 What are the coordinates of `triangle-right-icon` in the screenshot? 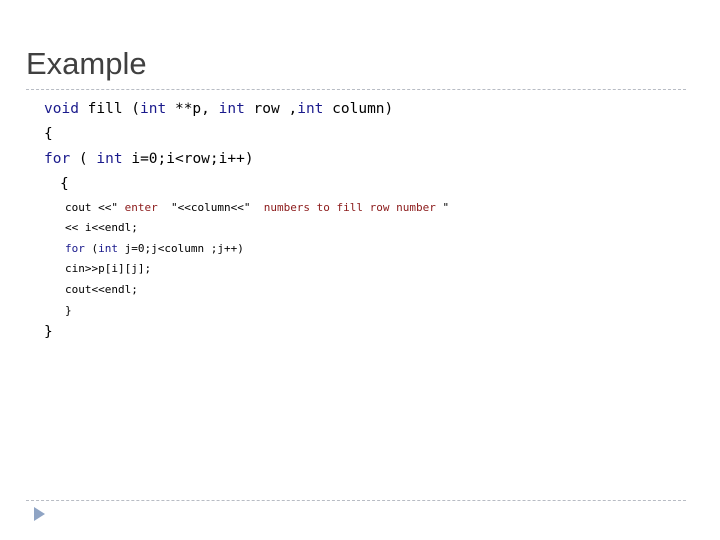 It's located at (39, 514).